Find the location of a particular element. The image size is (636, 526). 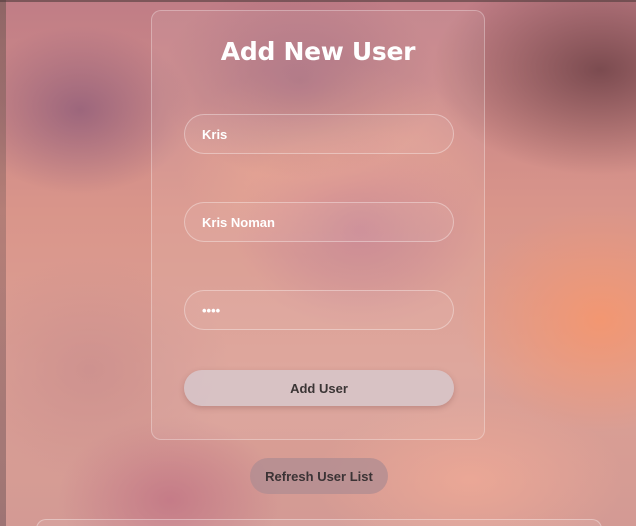

add-user-button: Add User is located at coordinates (319, 388).